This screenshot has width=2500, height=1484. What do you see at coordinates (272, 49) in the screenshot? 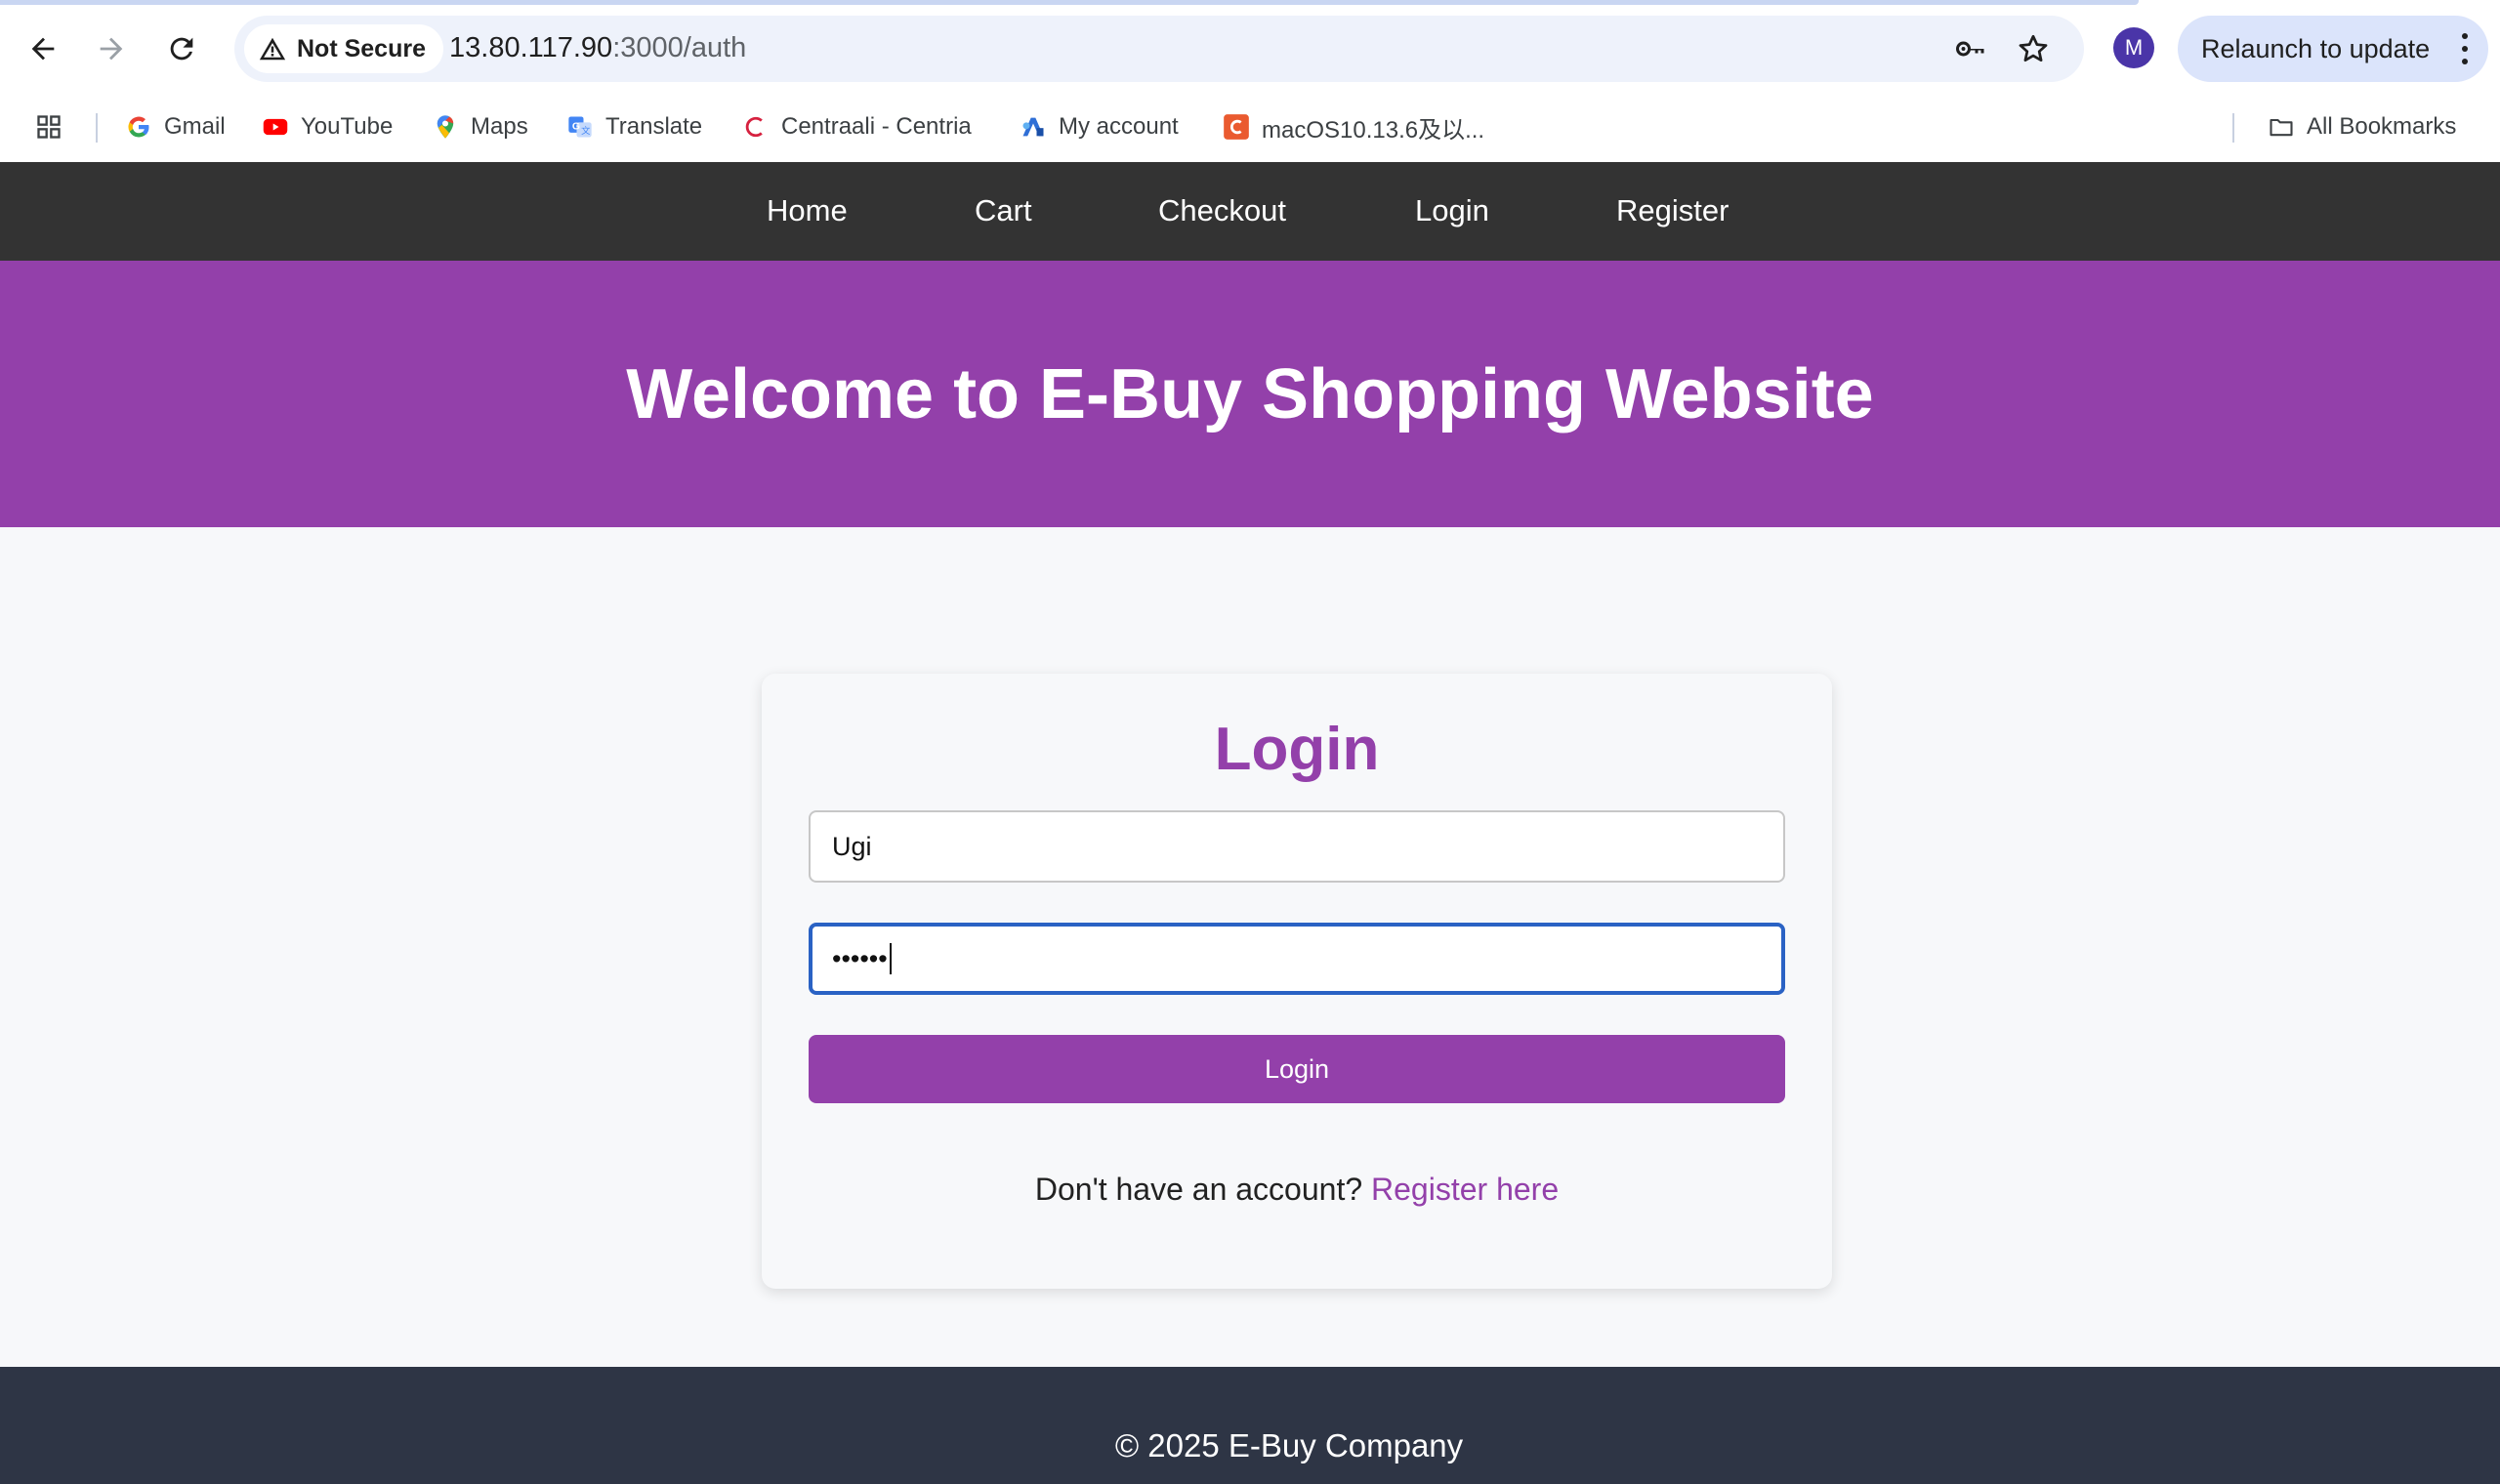
I see `warning-icon` at bounding box center [272, 49].